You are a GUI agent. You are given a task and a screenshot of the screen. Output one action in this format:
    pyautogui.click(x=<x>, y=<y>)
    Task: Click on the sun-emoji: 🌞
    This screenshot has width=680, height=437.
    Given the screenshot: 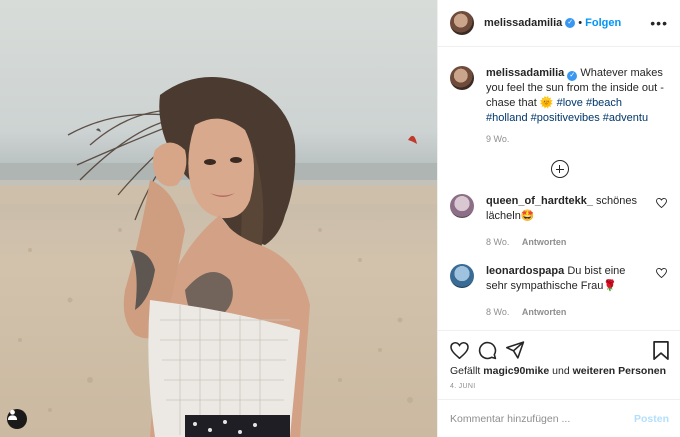 What is the action you would take?
    pyautogui.click(x=546, y=103)
    